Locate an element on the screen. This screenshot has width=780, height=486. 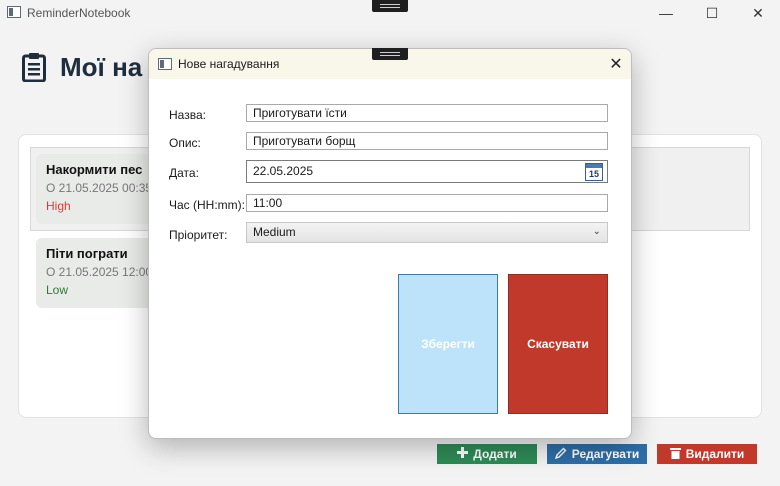
window-title: ReminderNotebook is located at coordinates (79, 13).